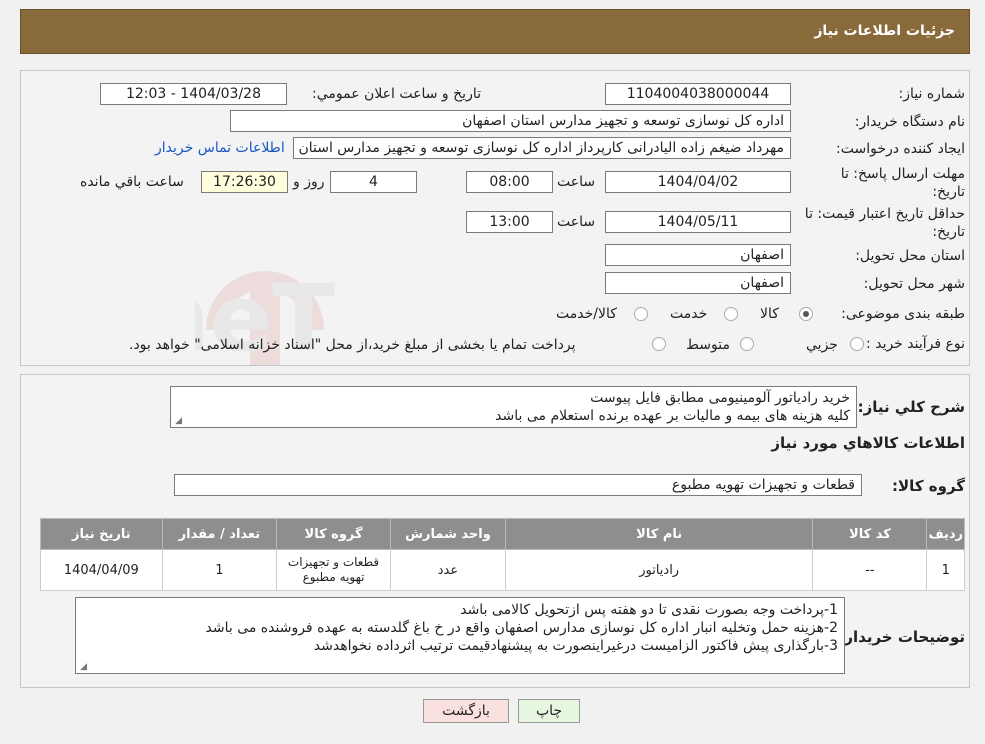 This screenshot has height=744, width=985. Describe the element at coordinates (822, 345) in the screenshot. I see `process-option-minor: جزیي` at that location.